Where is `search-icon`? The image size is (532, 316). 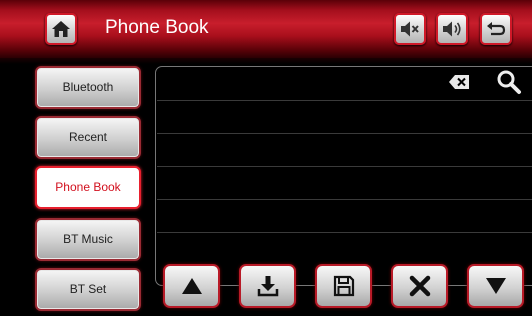 search-icon is located at coordinates (509, 82).